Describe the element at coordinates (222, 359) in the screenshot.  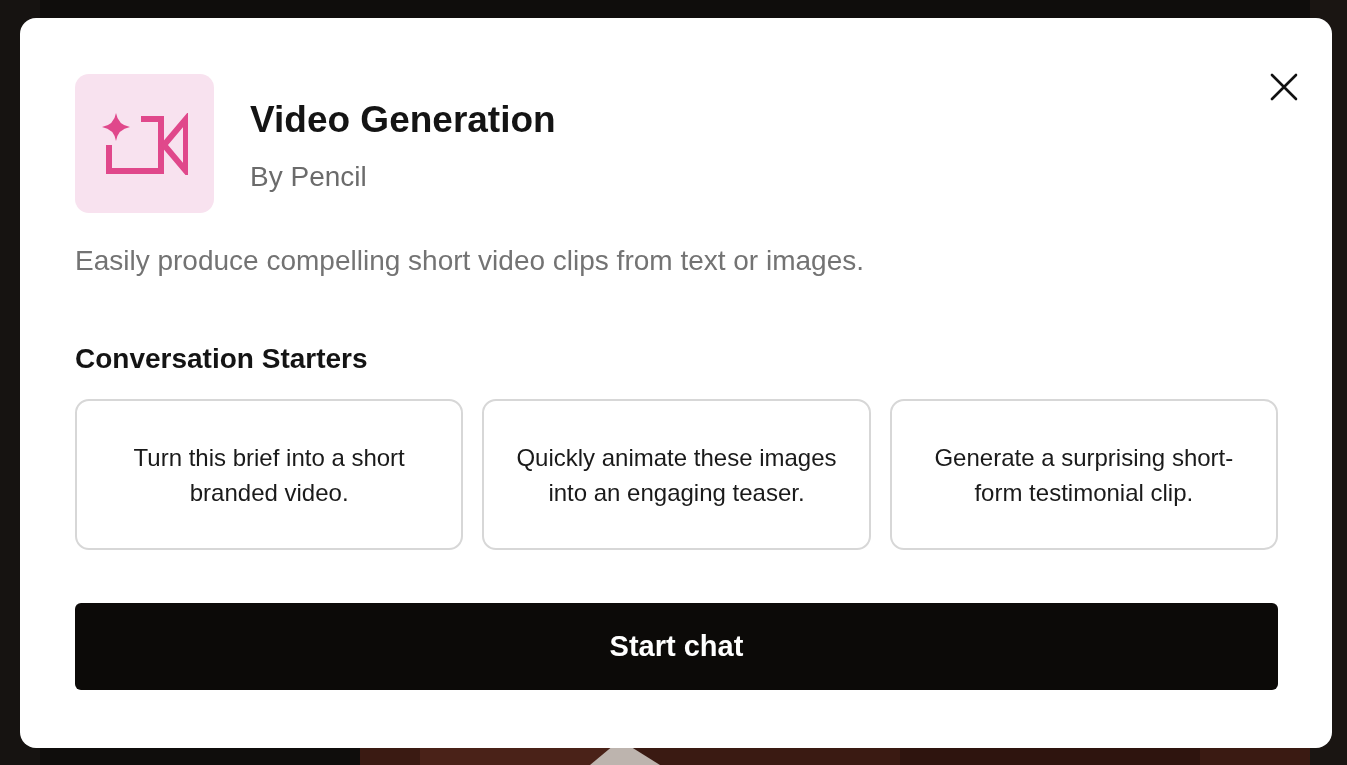
I see `section-heading: Conversation Starters` at that location.